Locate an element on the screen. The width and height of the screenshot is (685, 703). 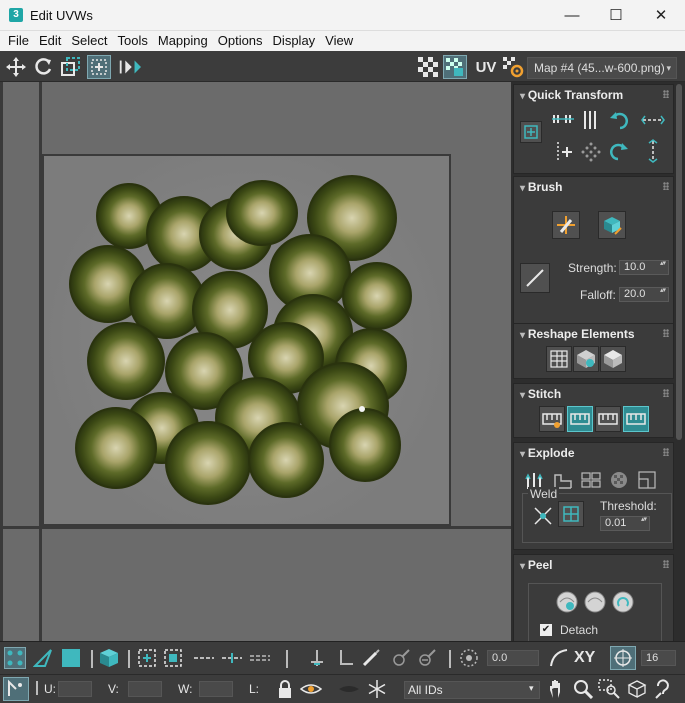
mirror-icon is located at coordinates (129, 67).